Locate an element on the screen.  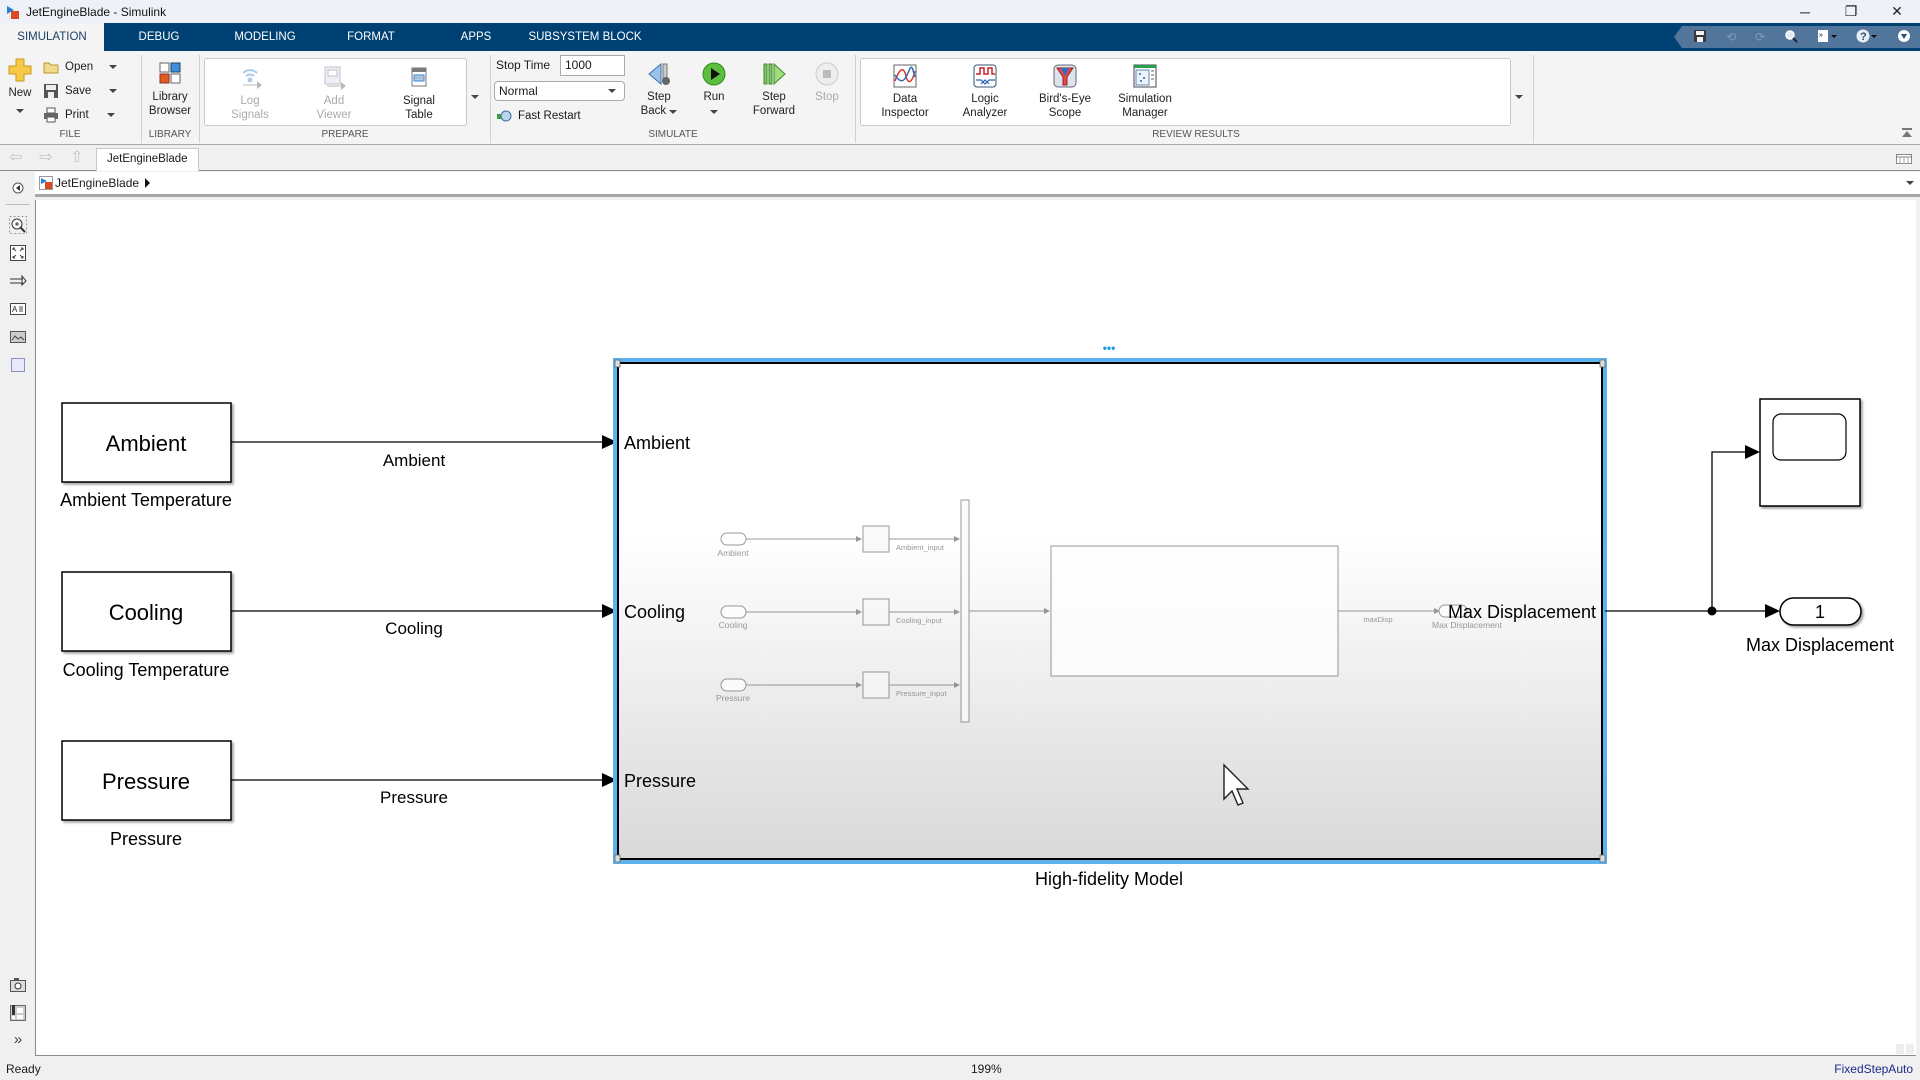
source-block-ambient: Ambient is located at coordinates (146, 442).